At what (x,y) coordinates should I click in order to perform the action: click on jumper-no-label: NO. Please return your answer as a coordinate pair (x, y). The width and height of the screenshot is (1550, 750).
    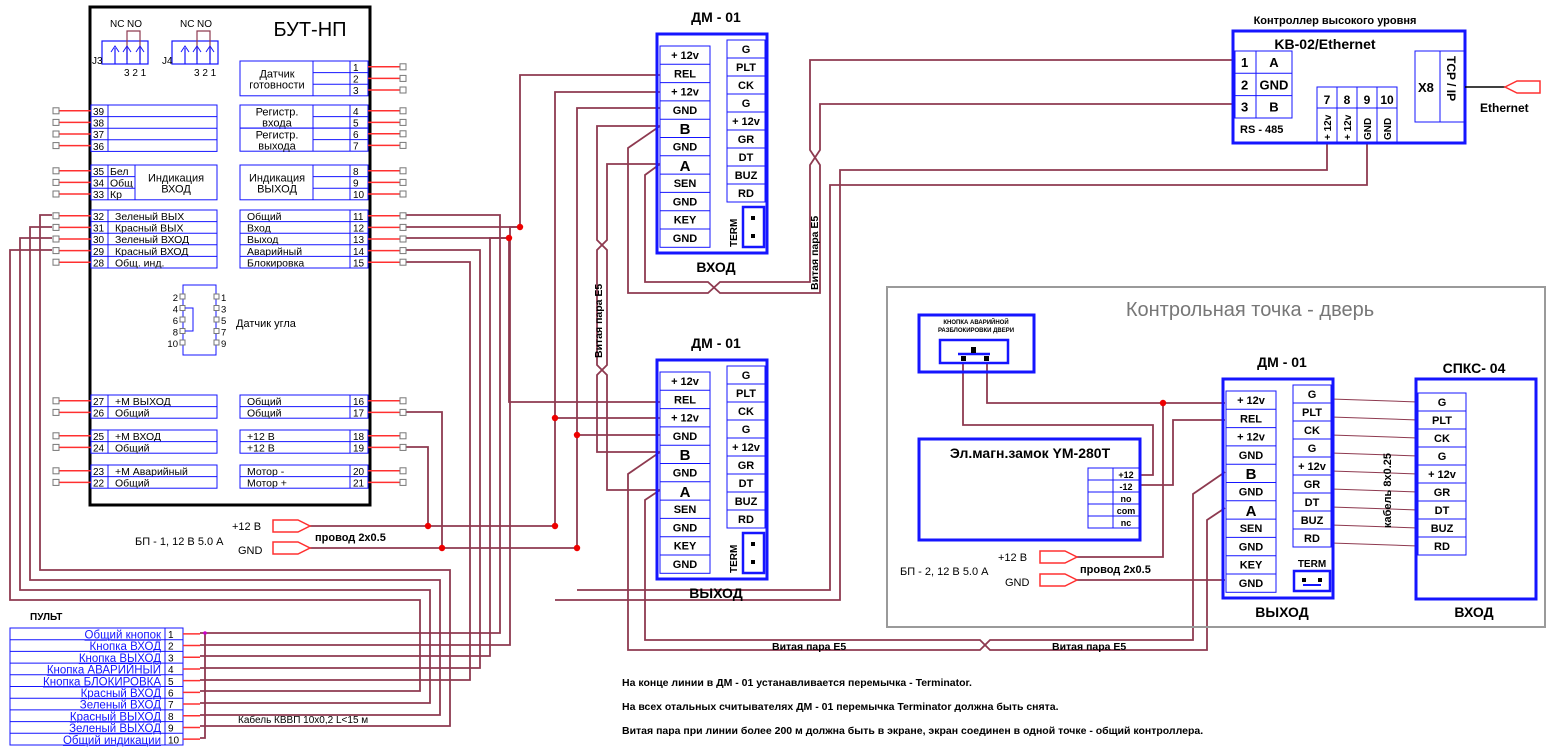
    Looking at the image, I should click on (134, 24).